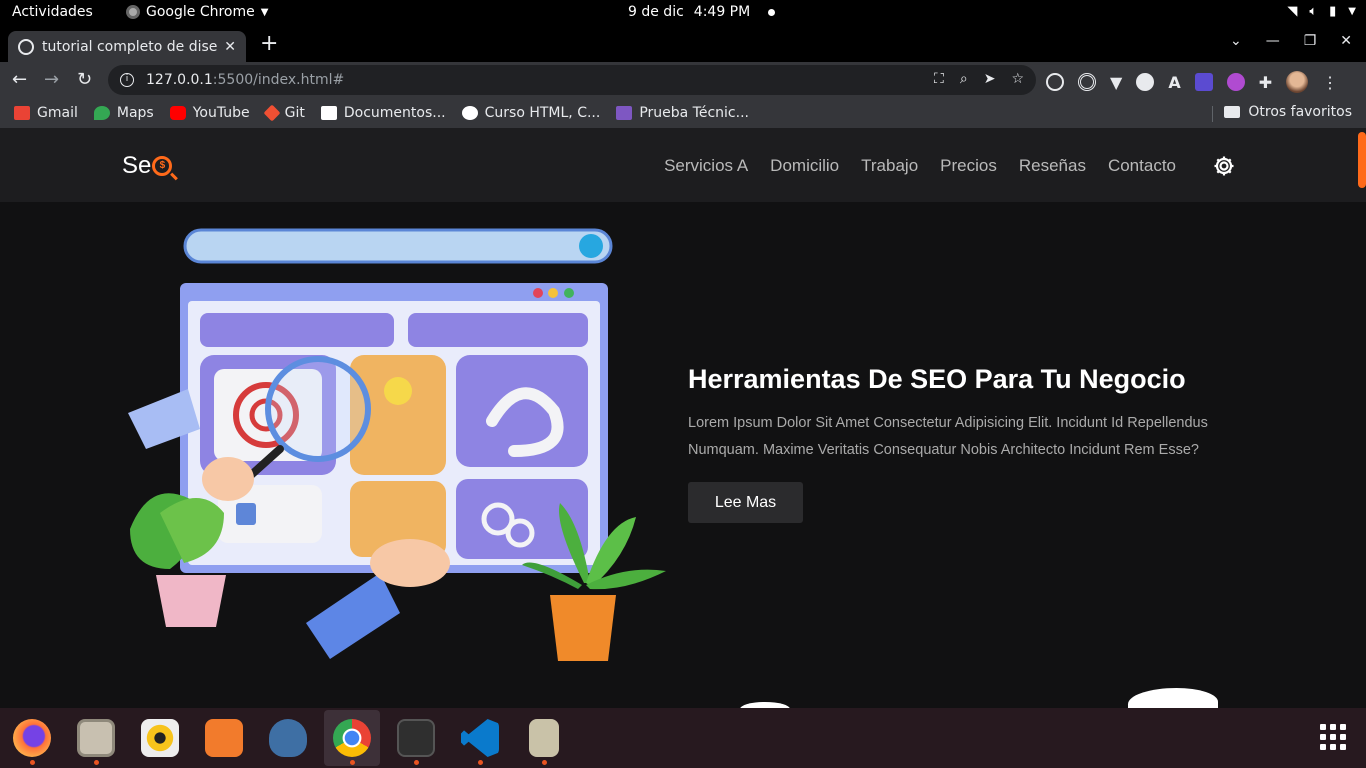 Image resolution: width=1366 pixels, height=768 pixels. I want to click on site-info-icon: i, so click(127, 80).